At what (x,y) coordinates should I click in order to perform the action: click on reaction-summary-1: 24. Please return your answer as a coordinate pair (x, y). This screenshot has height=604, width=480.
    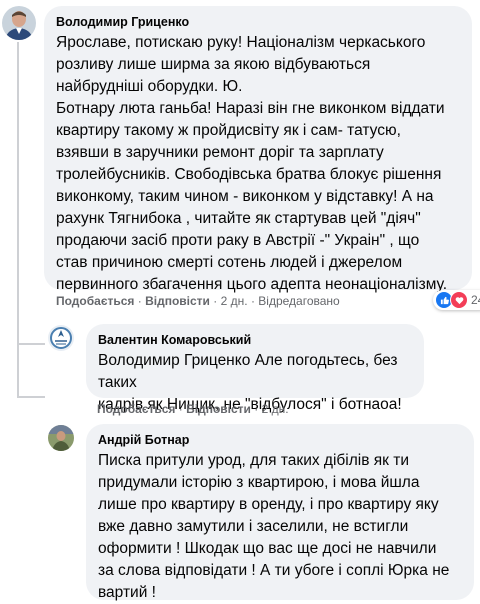
    Looking at the image, I should click on (456, 300).